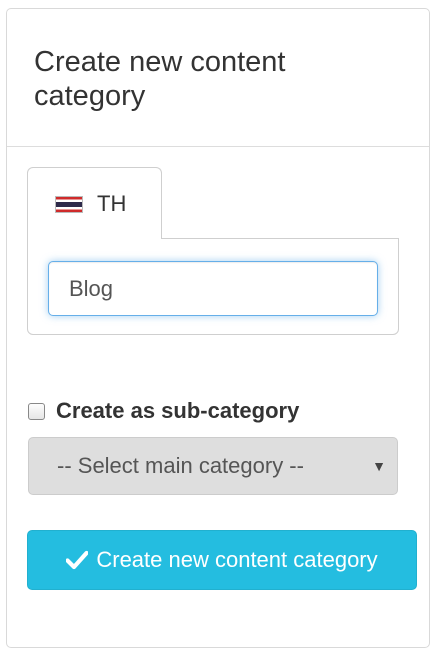 This screenshot has height=656, width=438. Describe the element at coordinates (77, 560) in the screenshot. I see `check-icon` at that location.